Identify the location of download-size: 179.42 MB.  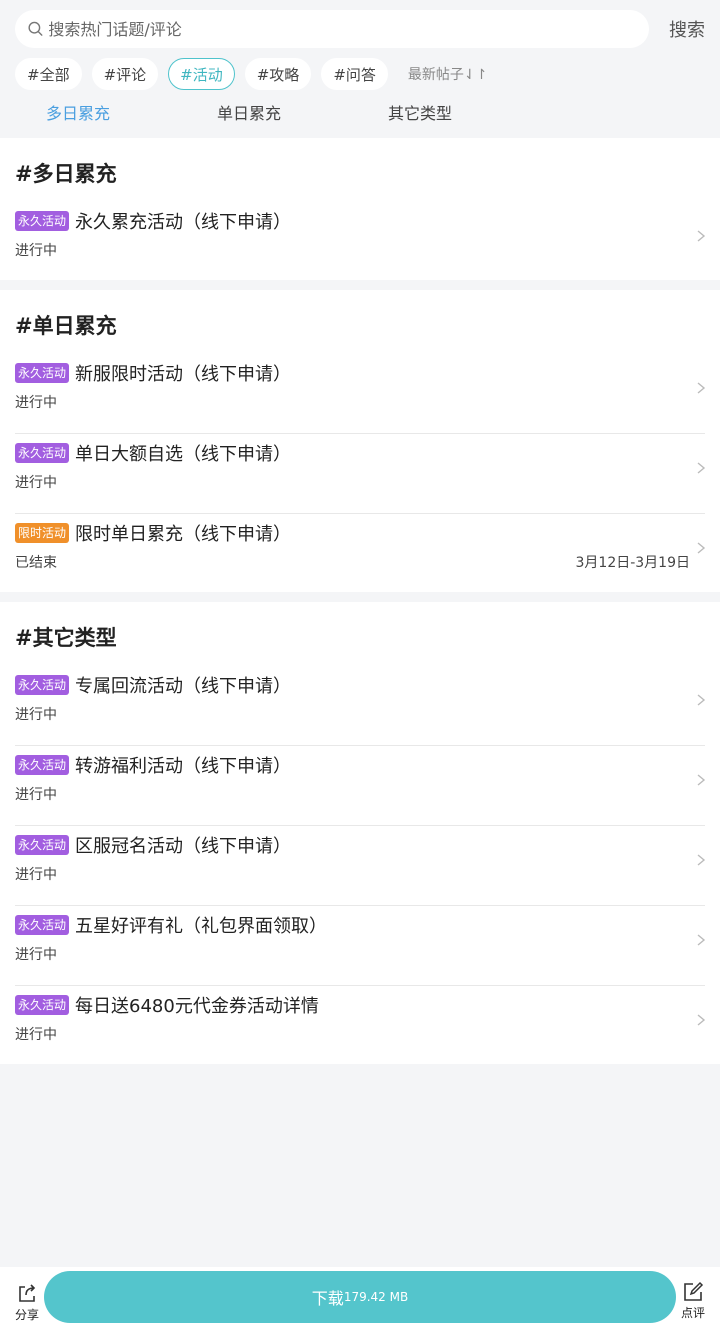
(376, 1297).